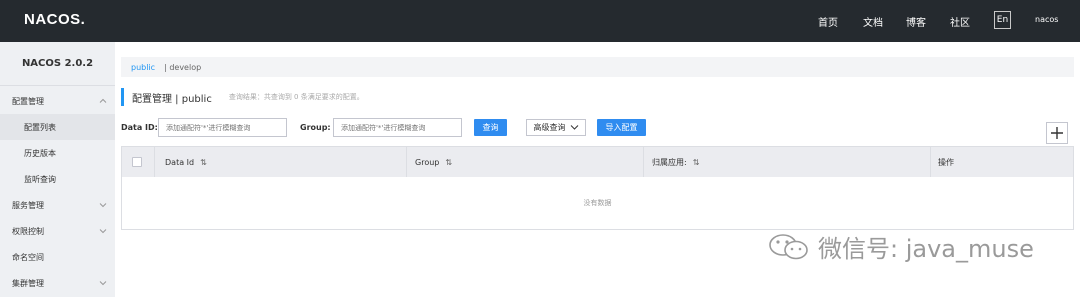  What do you see at coordinates (669, 162) in the screenshot?
I see `column-label: 归属应用:` at bounding box center [669, 162].